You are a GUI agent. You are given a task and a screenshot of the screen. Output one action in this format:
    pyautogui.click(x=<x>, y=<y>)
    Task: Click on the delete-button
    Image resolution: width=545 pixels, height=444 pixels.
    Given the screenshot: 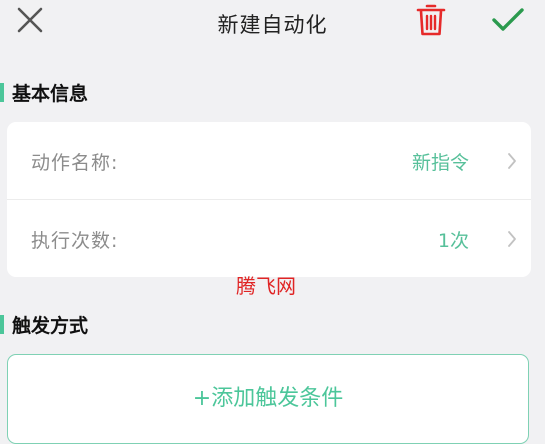 What is the action you would take?
    pyautogui.click(x=431, y=22)
    